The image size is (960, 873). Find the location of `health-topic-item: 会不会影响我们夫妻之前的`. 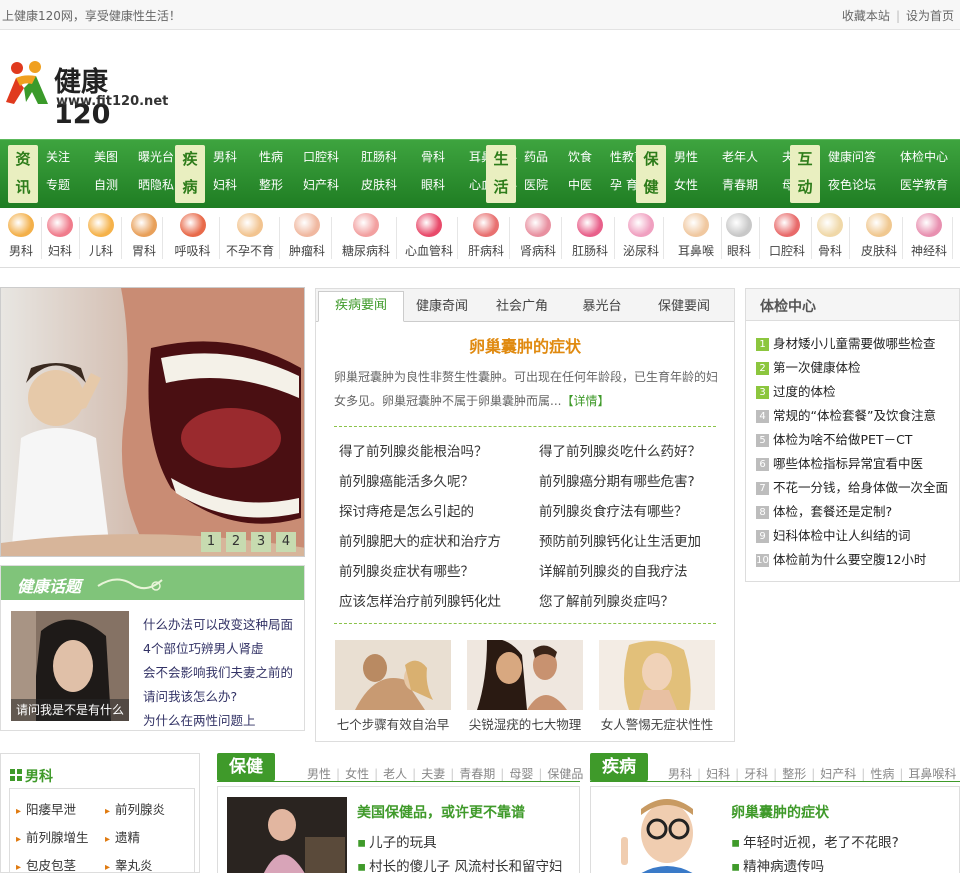

health-topic-item: 会不会影响我们夫妻之前的 is located at coordinates (223, 674).